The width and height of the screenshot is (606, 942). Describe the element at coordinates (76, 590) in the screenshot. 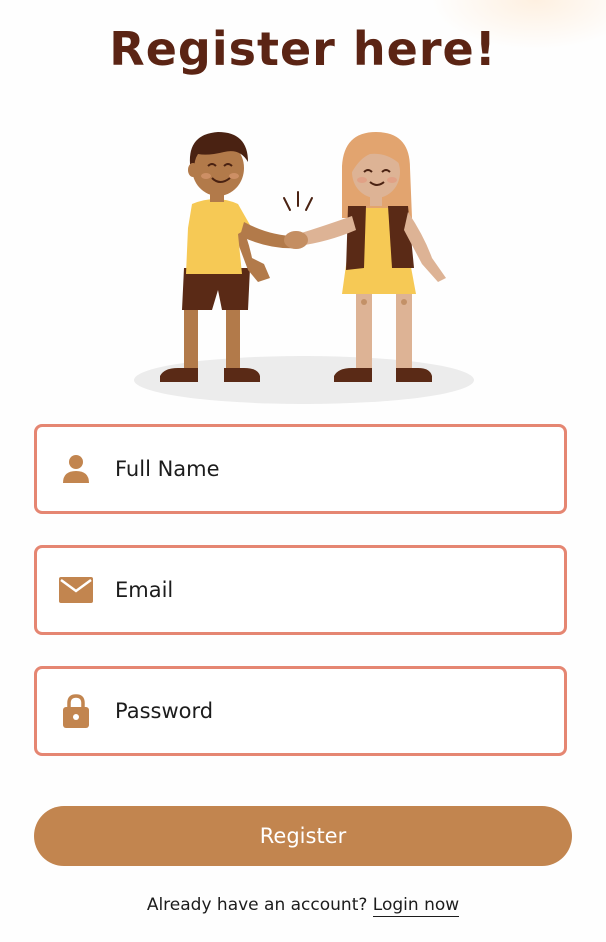

I see `envelope-icon` at that location.